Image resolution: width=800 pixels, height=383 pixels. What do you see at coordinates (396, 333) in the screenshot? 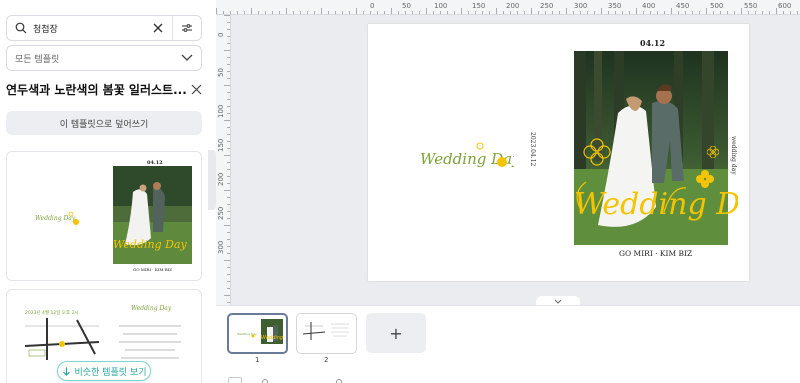
I see `add-page-button: +` at bounding box center [396, 333].